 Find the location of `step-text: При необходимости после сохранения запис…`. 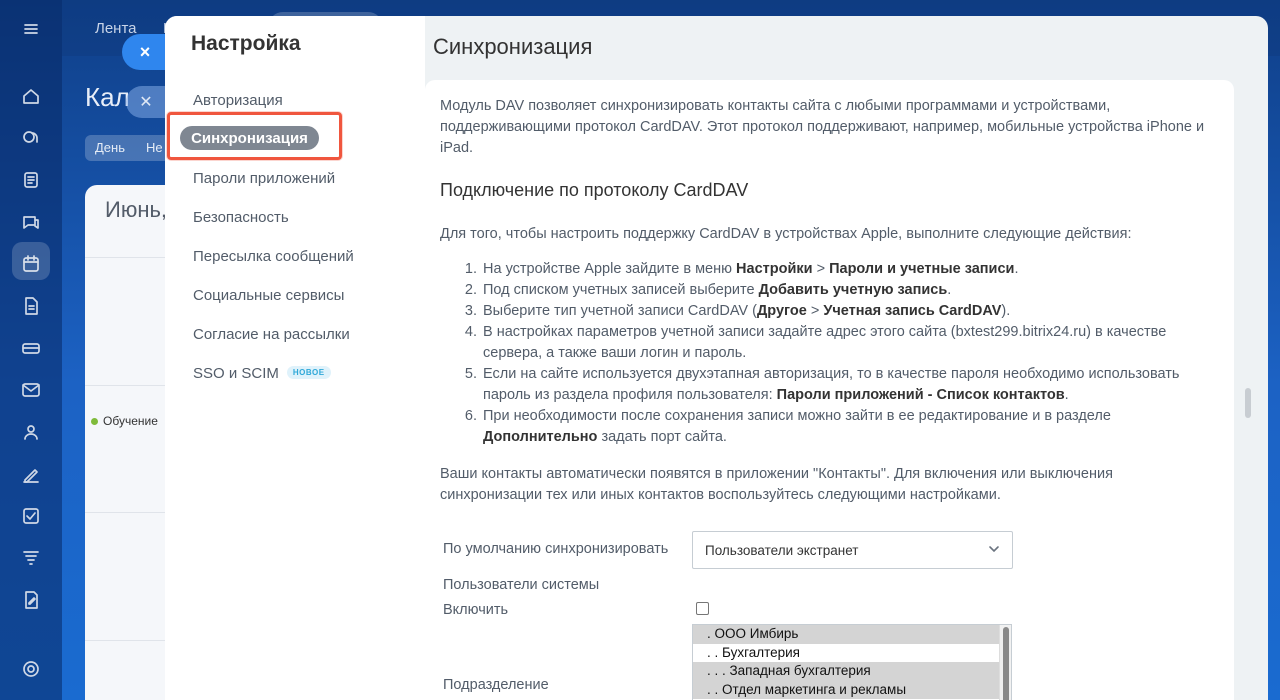

step-text: При необходимости после сохранения запис… is located at coordinates (797, 416).